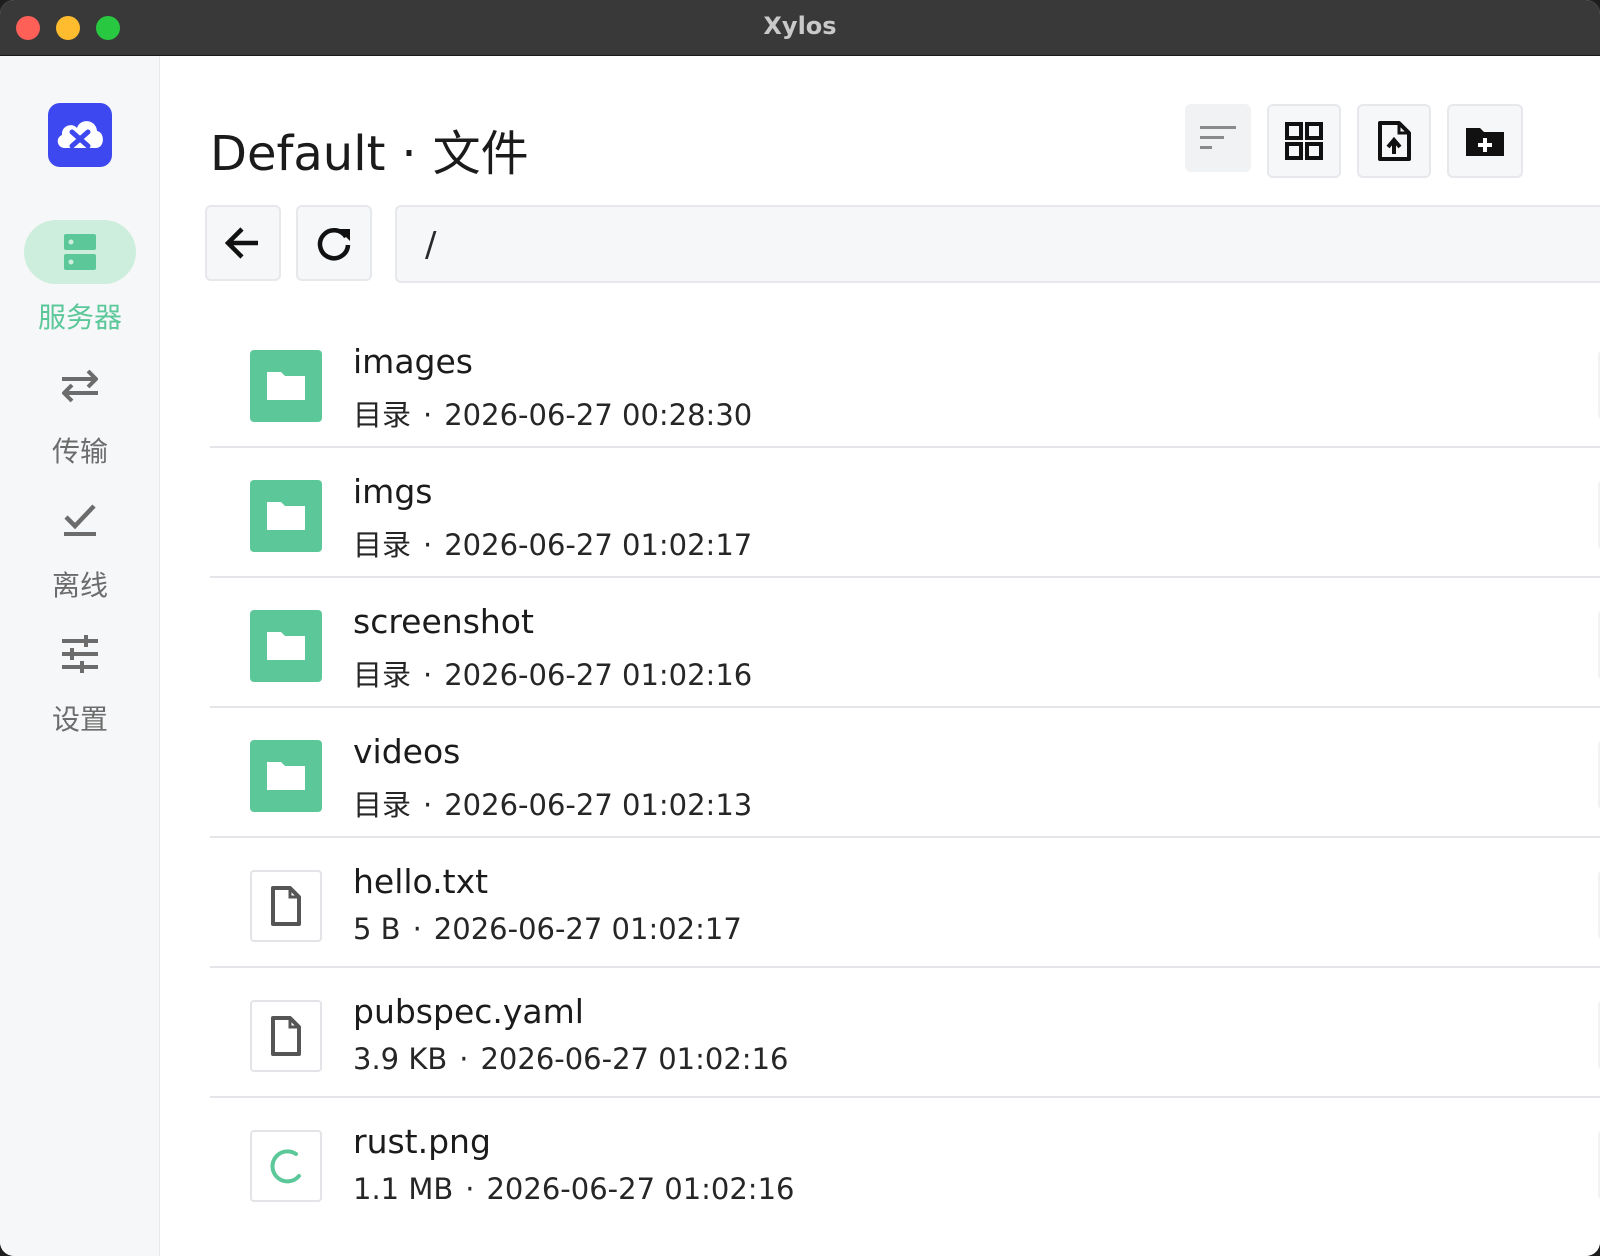 The height and width of the screenshot is (1256, 1600). Describe the element at coordinates (997, 244) in the screenshot. I see `path-input: /` at that location.